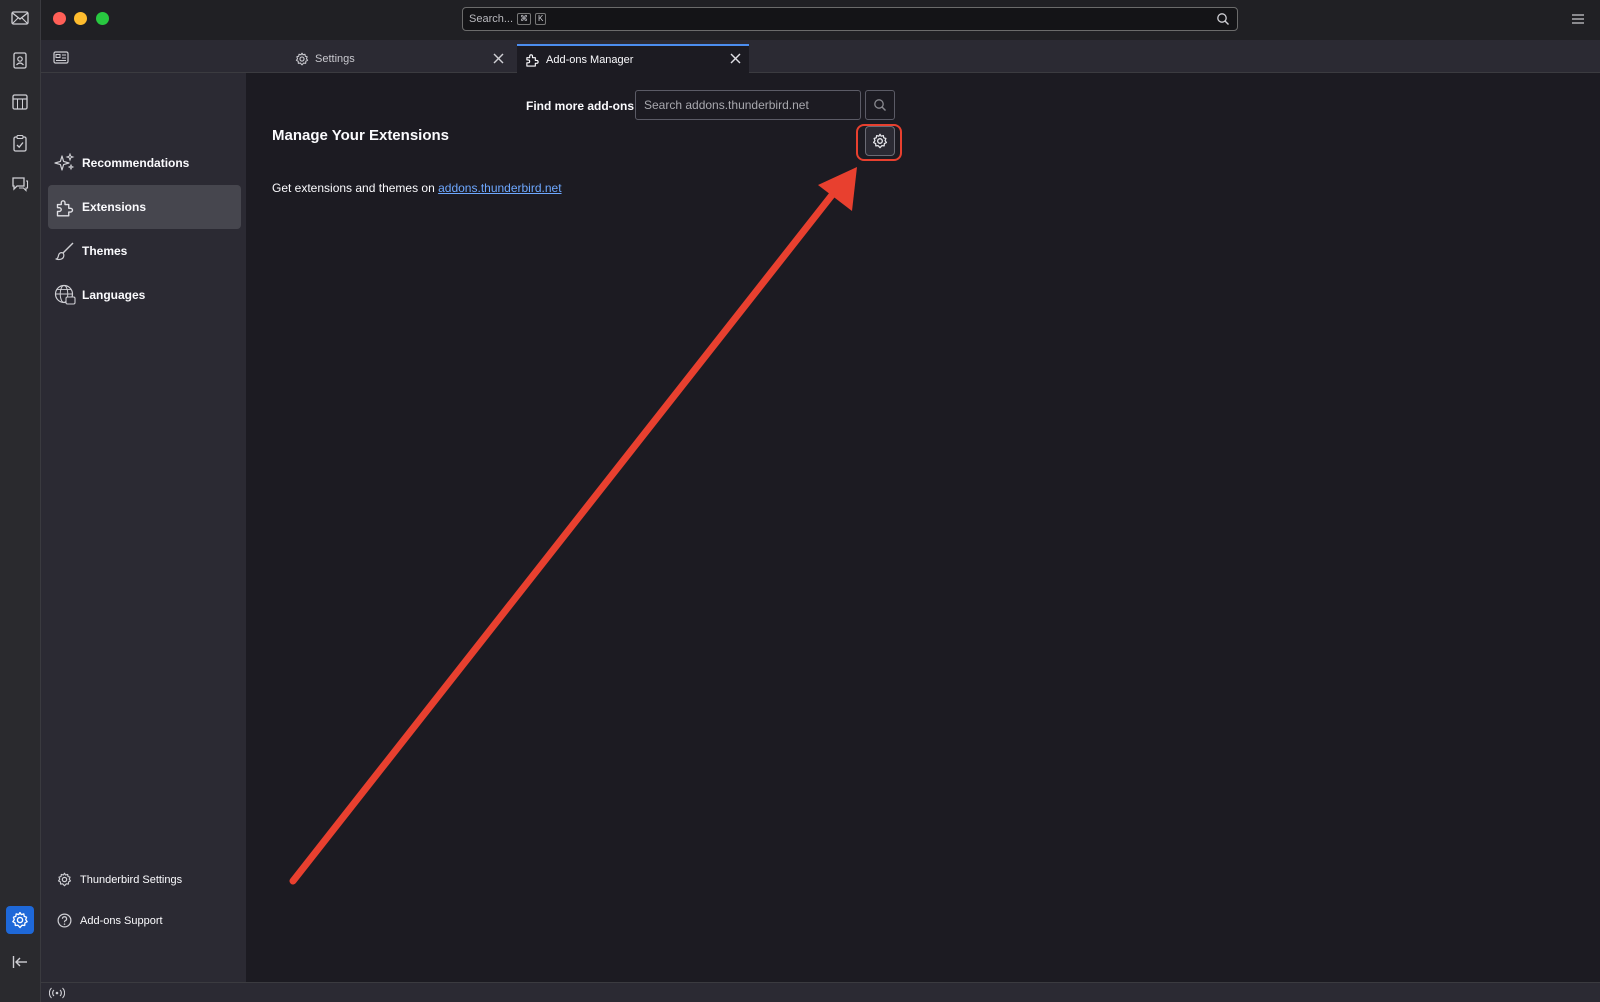 This screenshot has width=1600, height=1002. Describe the element at coordinates (735, 60) in the screenshot. I see `tab-addons-close-icon` at that location.